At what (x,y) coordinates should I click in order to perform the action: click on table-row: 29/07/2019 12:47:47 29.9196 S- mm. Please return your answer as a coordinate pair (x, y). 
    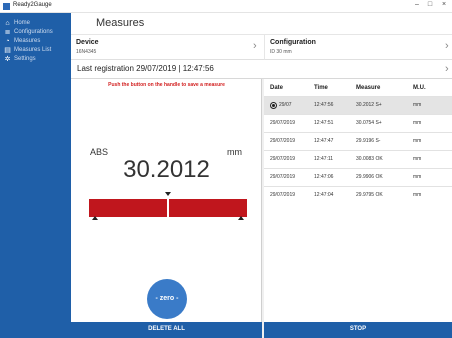
    Looking at the image, I should click on (358, 141).